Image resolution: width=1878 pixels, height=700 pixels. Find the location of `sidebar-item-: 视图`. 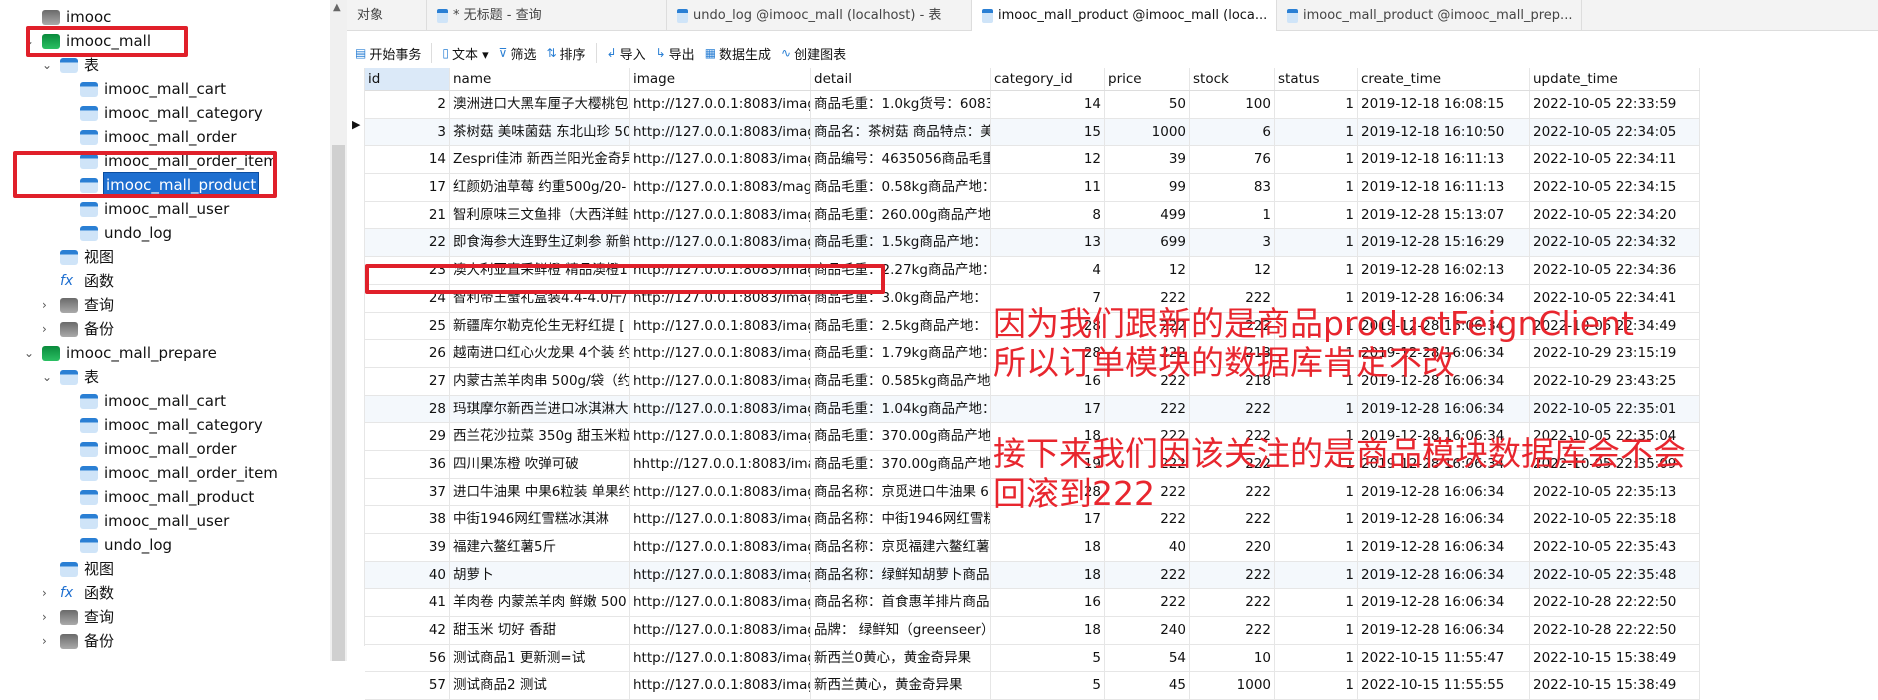

sidebar-item-: 视图 is located at coordinates (87, 569).